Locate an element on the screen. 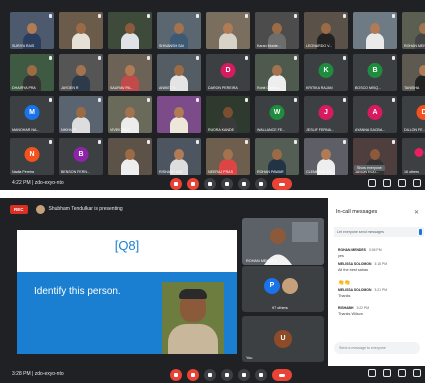 The height and width of the screenshot is (383, 425). toggle-label: Let everyone send messages is located at coordinates (360, 232).